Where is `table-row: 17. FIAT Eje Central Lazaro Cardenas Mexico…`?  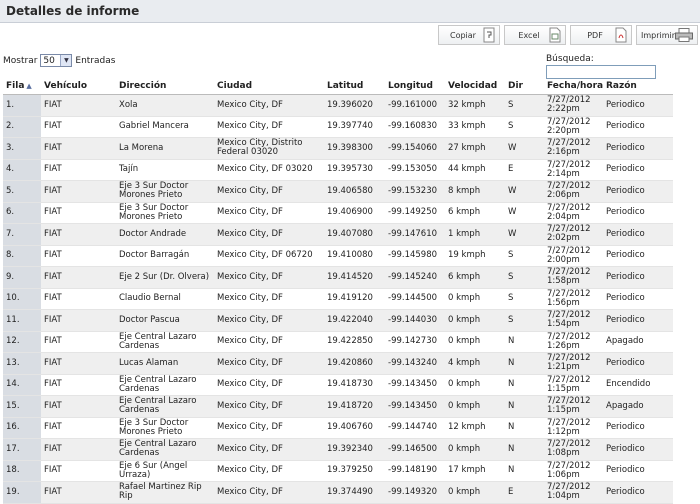 table-row: 17. FIAT Eje Central Lazaro Cardenas Mexico… is located at coordinates (338, 449).